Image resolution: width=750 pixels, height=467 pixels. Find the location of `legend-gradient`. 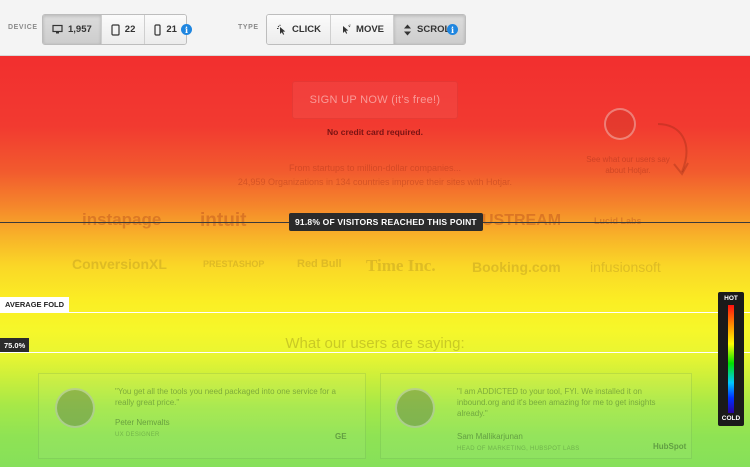

legend-gradient is located at coordinates (731, 359).